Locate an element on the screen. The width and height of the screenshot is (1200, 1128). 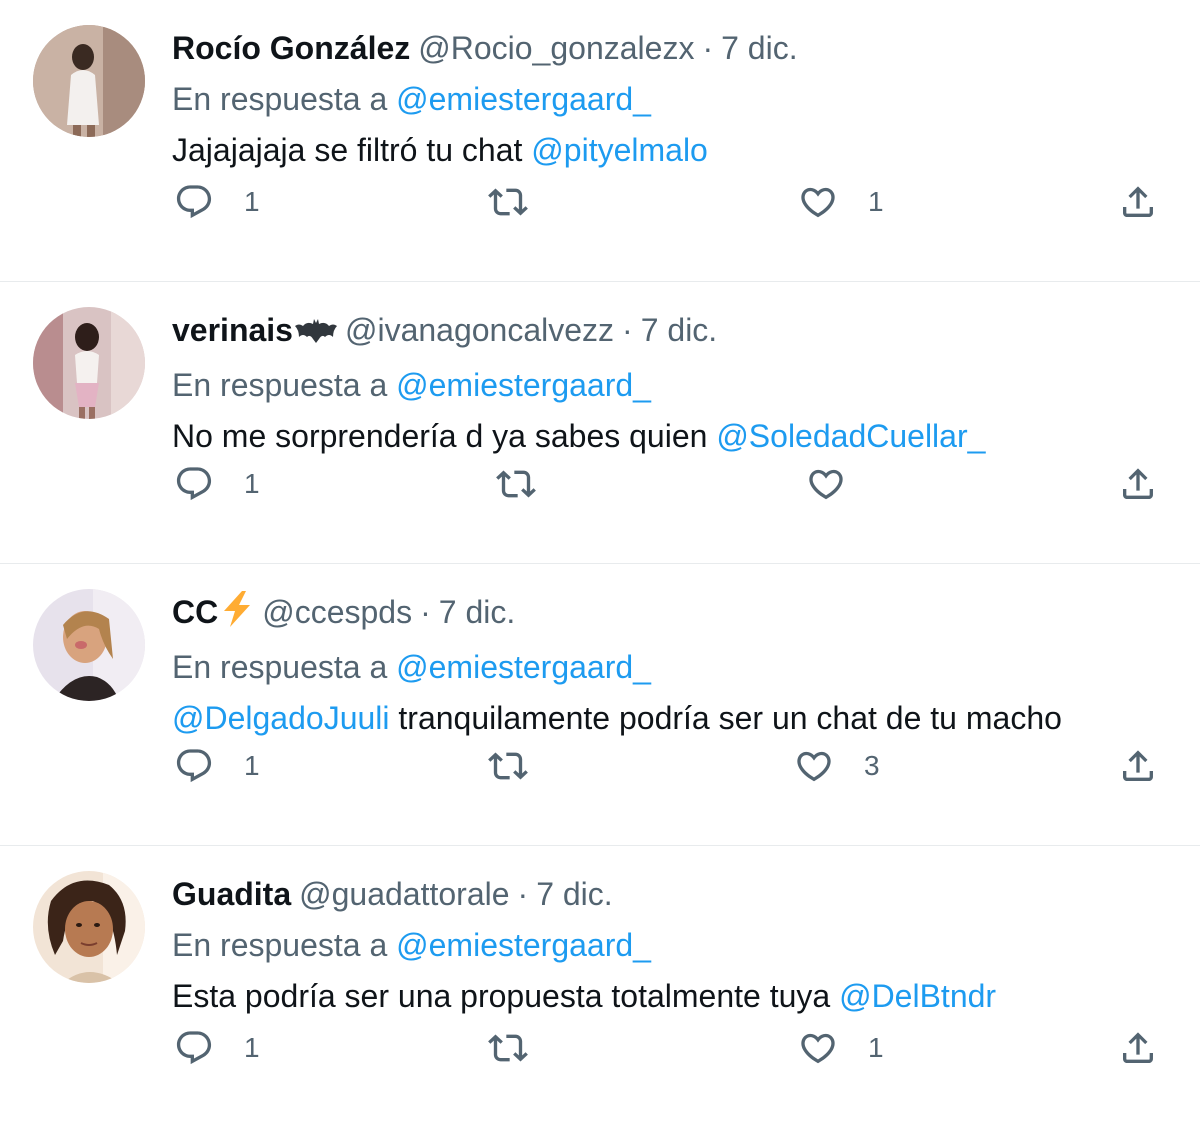
body-mention: @SoledadCuellar_ is located at coordinates (850, 436).